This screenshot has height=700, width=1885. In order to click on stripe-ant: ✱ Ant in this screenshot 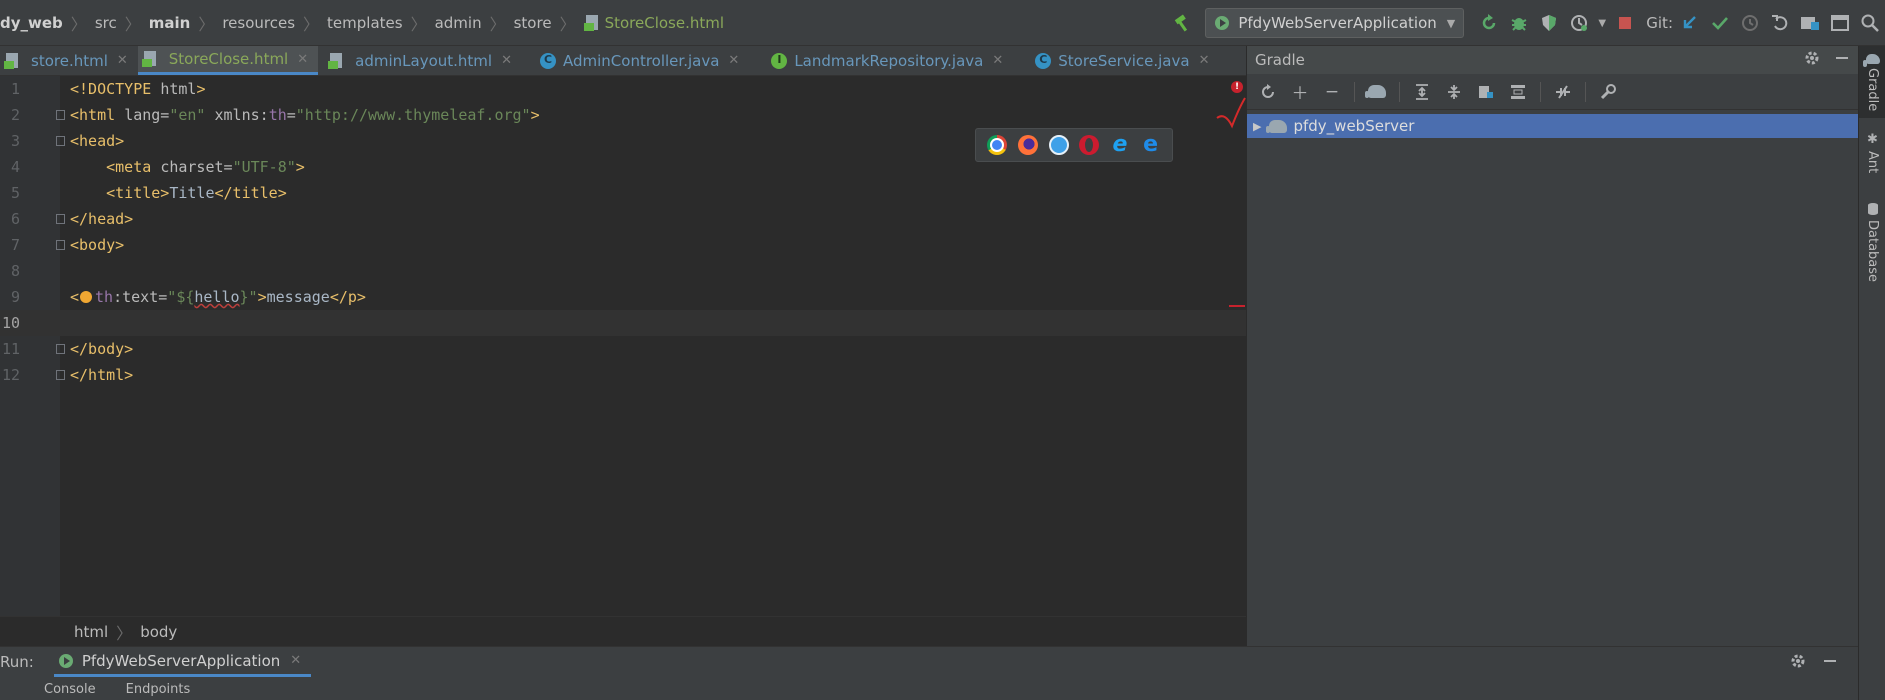, I will do `click(1872, 164)`.